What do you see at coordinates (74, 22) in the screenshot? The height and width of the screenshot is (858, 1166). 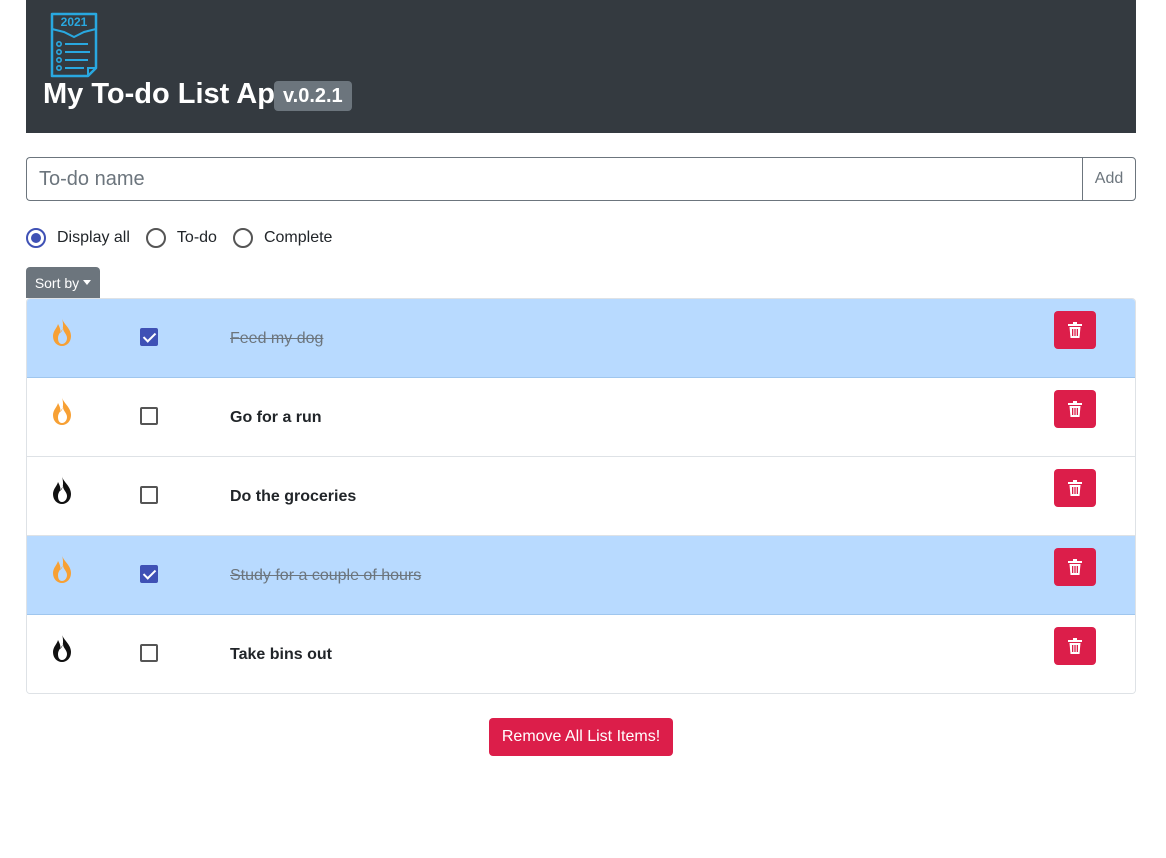 I see `logo-year-text: 2021` at bounding box center [74, 22].